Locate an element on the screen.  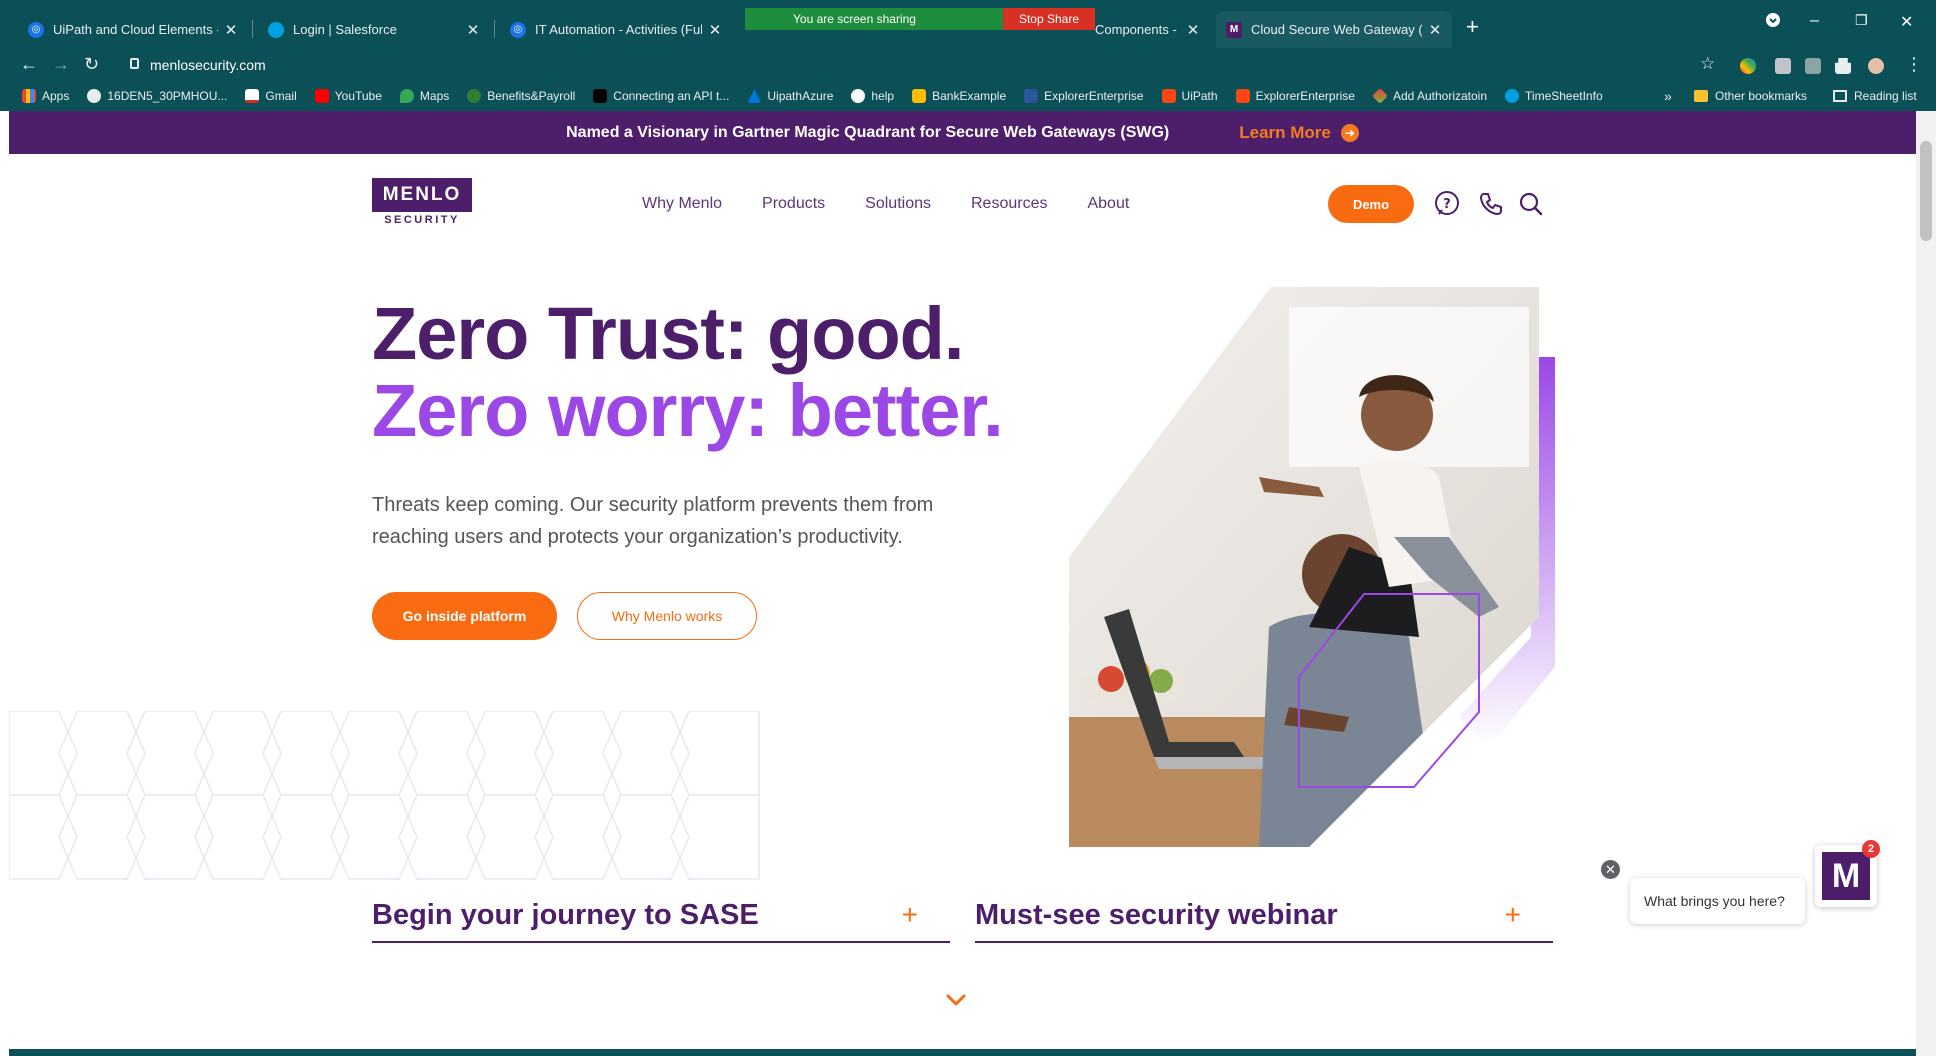
tab-components: Components - RP ✕ is located at coordinates (1147, 29).